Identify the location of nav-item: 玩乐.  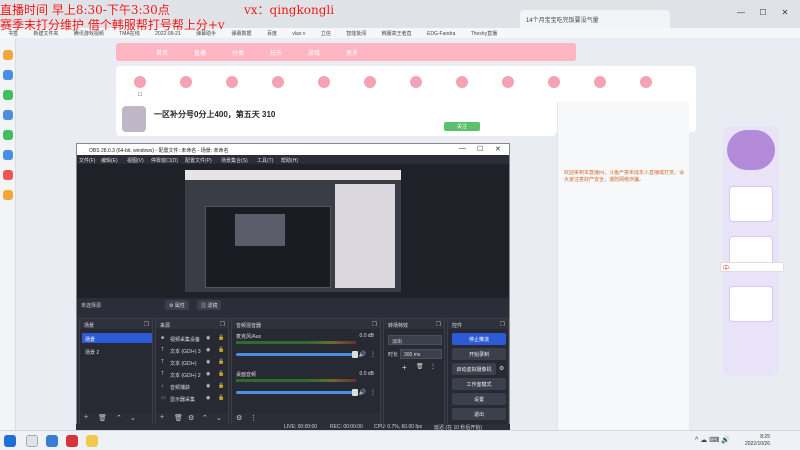
(276, 52).